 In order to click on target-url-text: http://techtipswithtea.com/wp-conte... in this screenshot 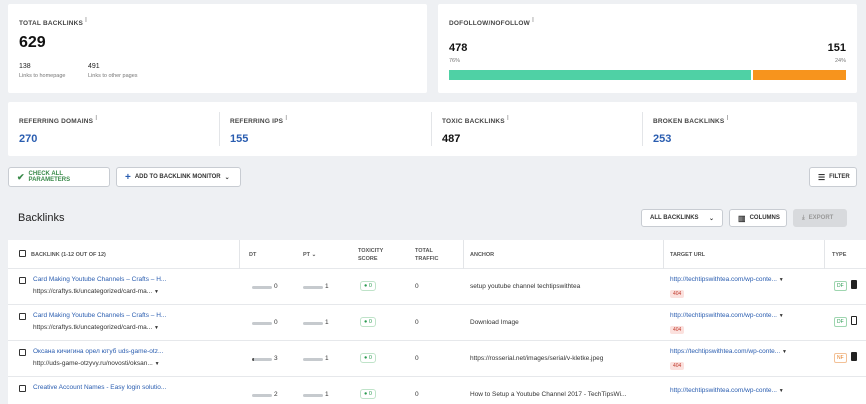, I will do `click(723, 279)`.